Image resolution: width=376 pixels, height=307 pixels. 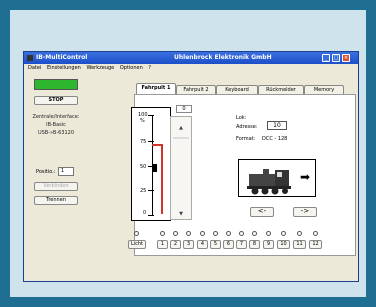 I want to click on menu-bar: Datei Einstellungen Werkzeuge Optionen ?, so click(x=191, y=68).